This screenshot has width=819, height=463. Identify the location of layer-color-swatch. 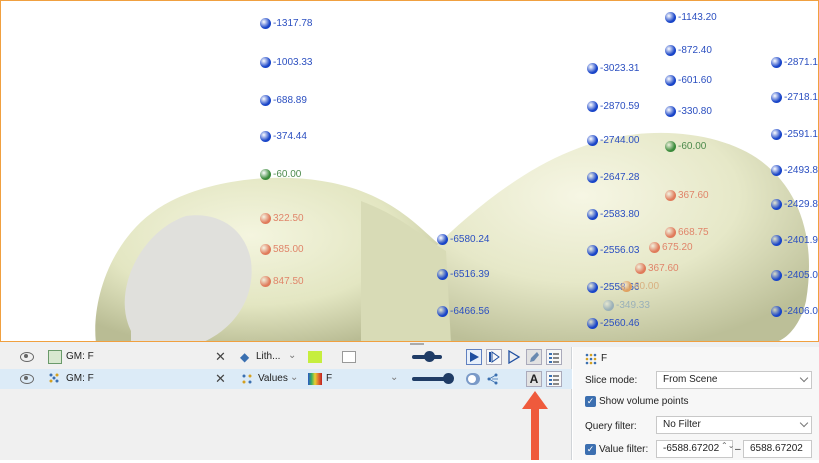
(315, 357).